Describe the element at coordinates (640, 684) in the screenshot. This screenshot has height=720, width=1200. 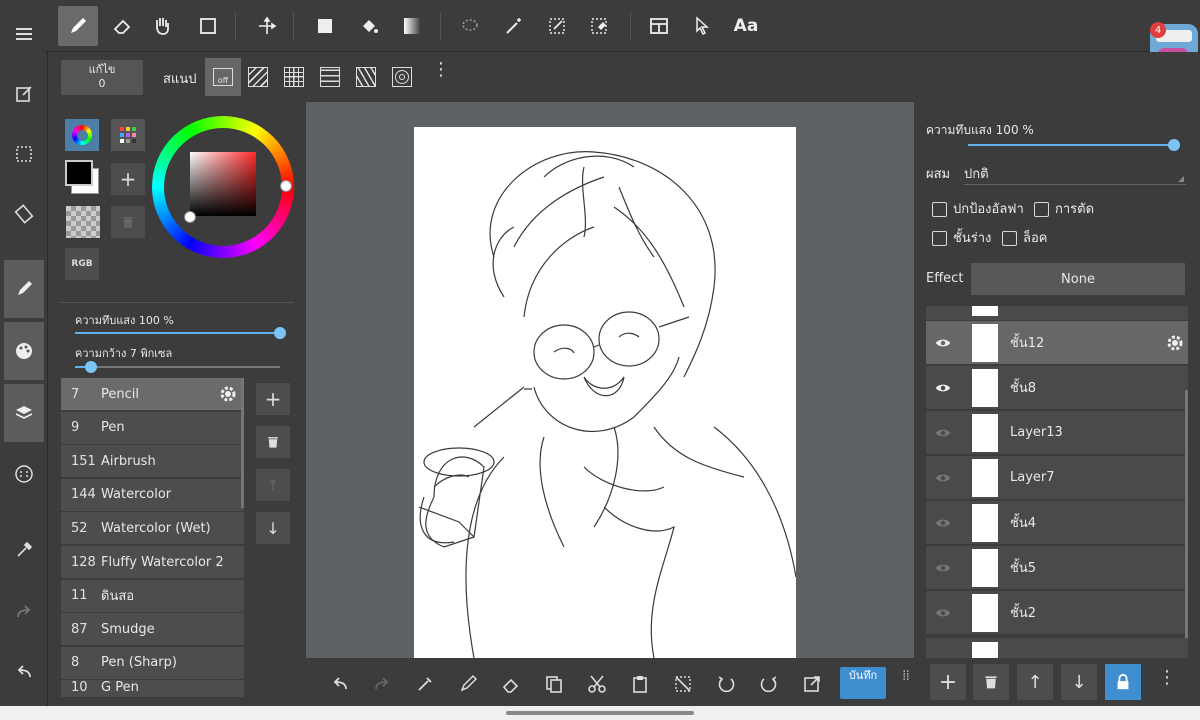
I see `paste-icon` at that location.